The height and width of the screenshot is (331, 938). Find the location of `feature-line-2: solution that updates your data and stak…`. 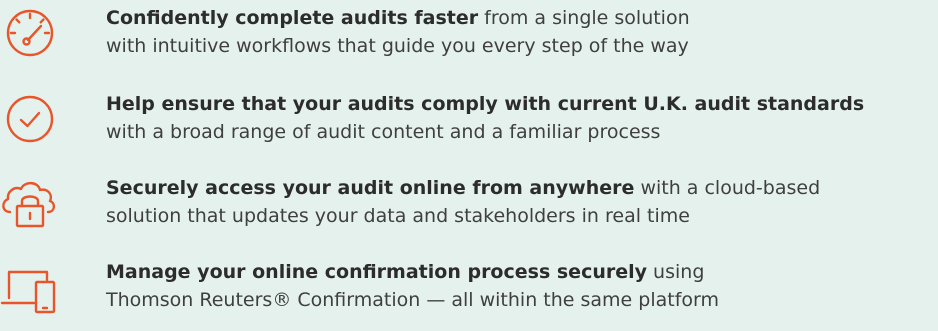

feature-line-2: solution that updates your data and stak… is located at coordinates (398, 216).